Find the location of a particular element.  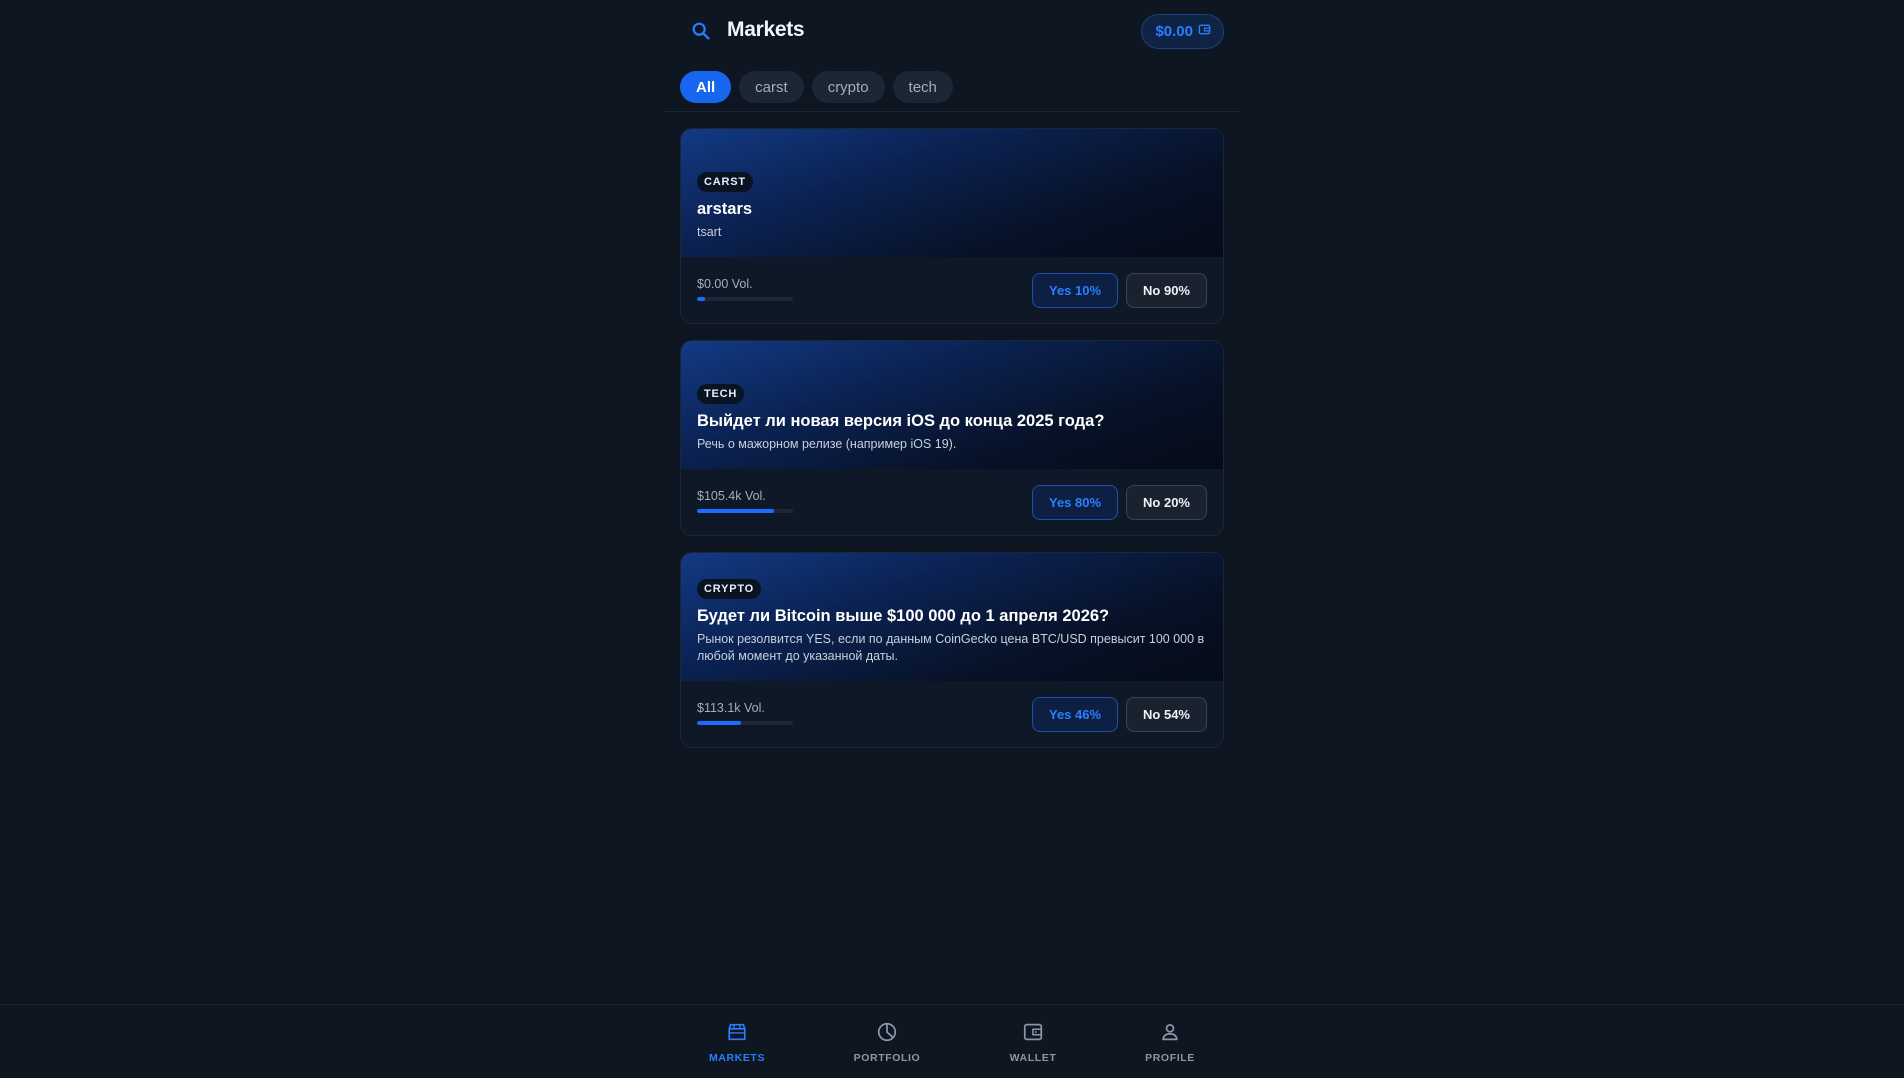

market-volume: $105.4k Vol. is located at coordinates (731, 496).